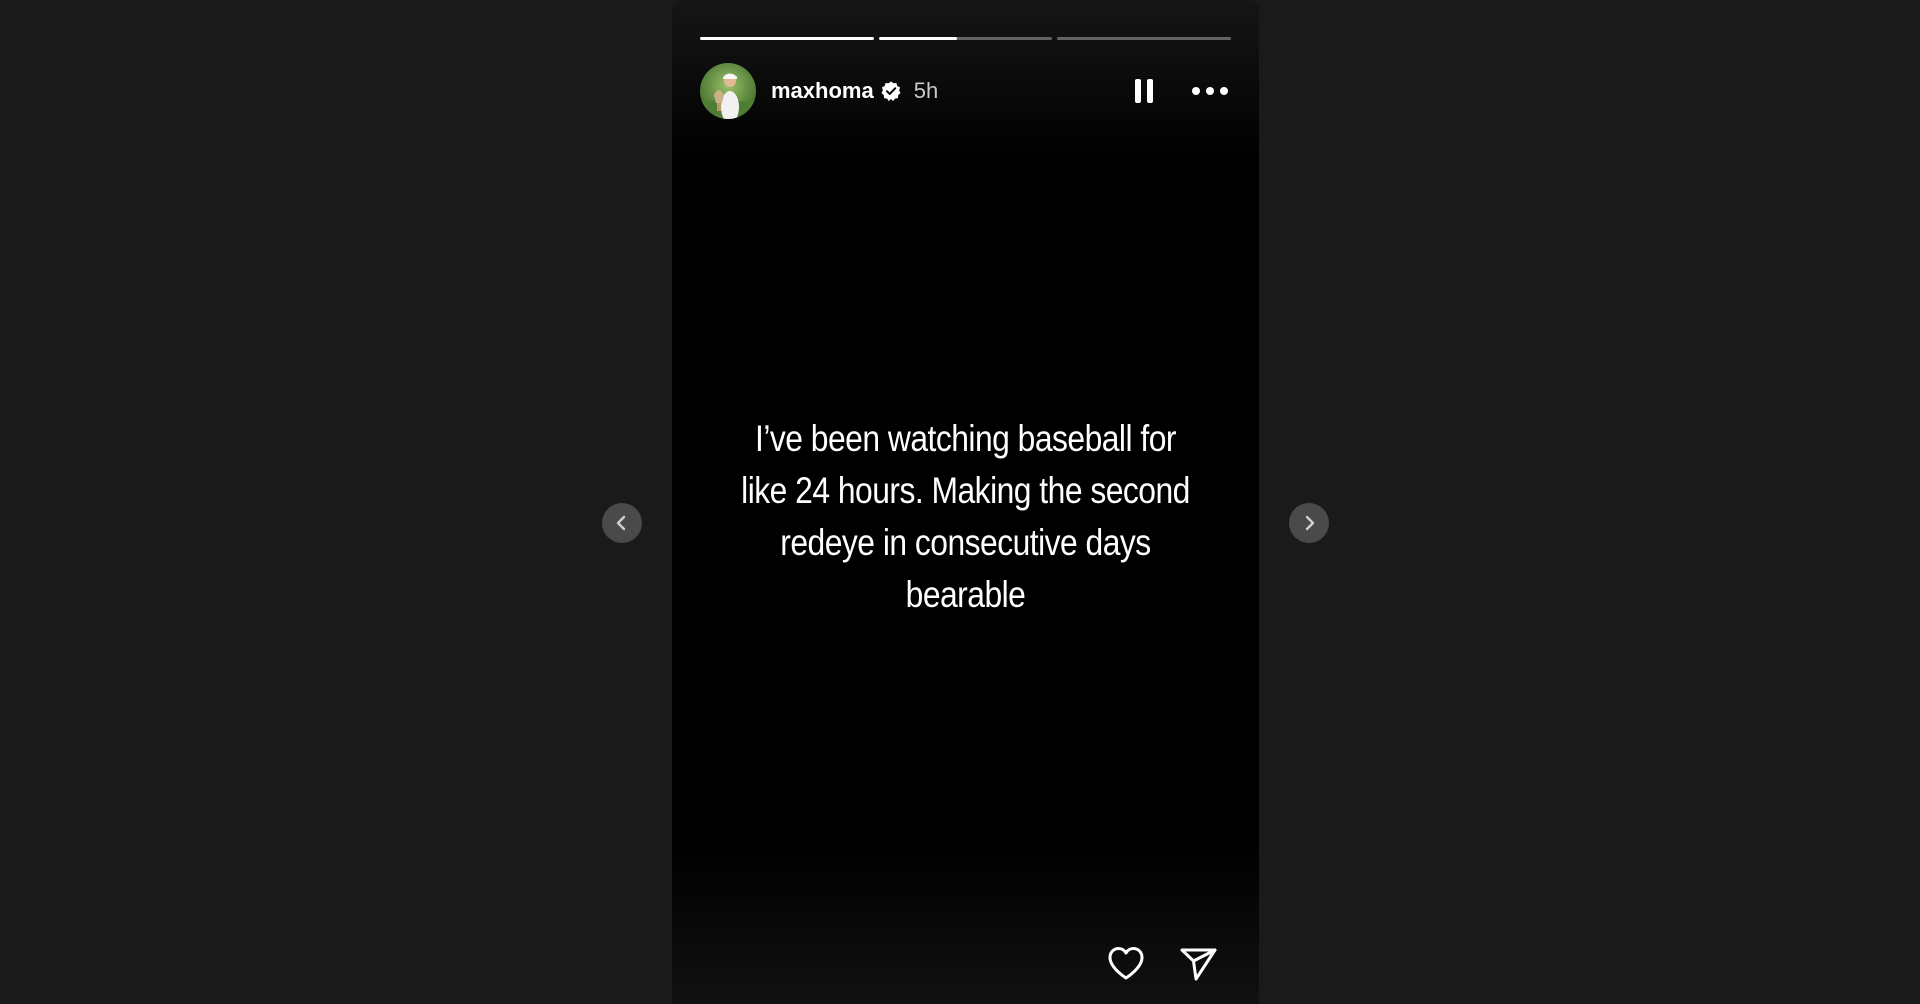 This screenshot has width=1920, height=1004. What do you see at coordinates (1126, 963) in the screenshot?
I see `heart-icon` at bounding box center [1126, 963].